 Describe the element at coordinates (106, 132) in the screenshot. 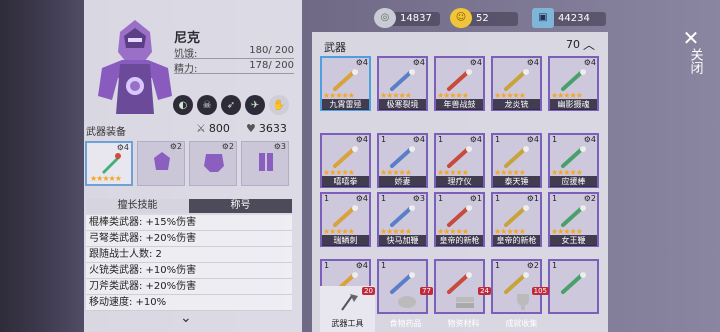

I see `equipment-label: 武器装备` at that location.